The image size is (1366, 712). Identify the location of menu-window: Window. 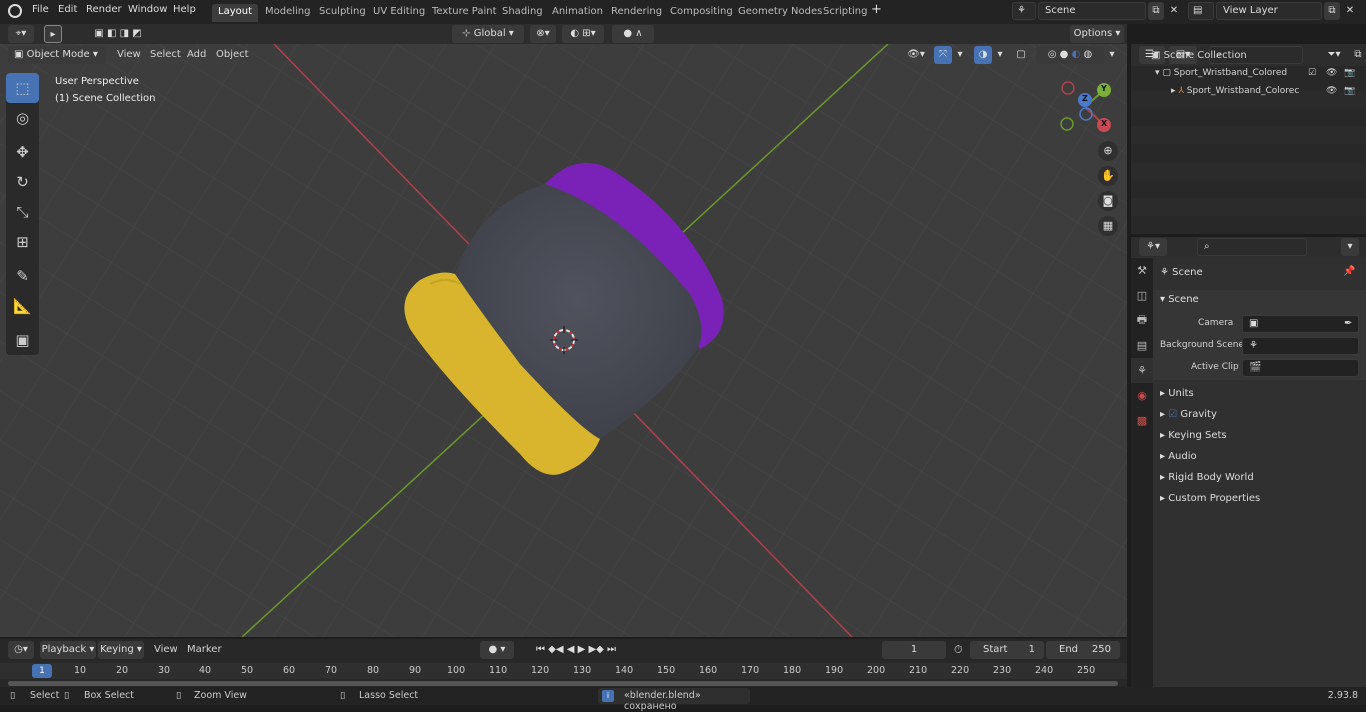
(147, 9).